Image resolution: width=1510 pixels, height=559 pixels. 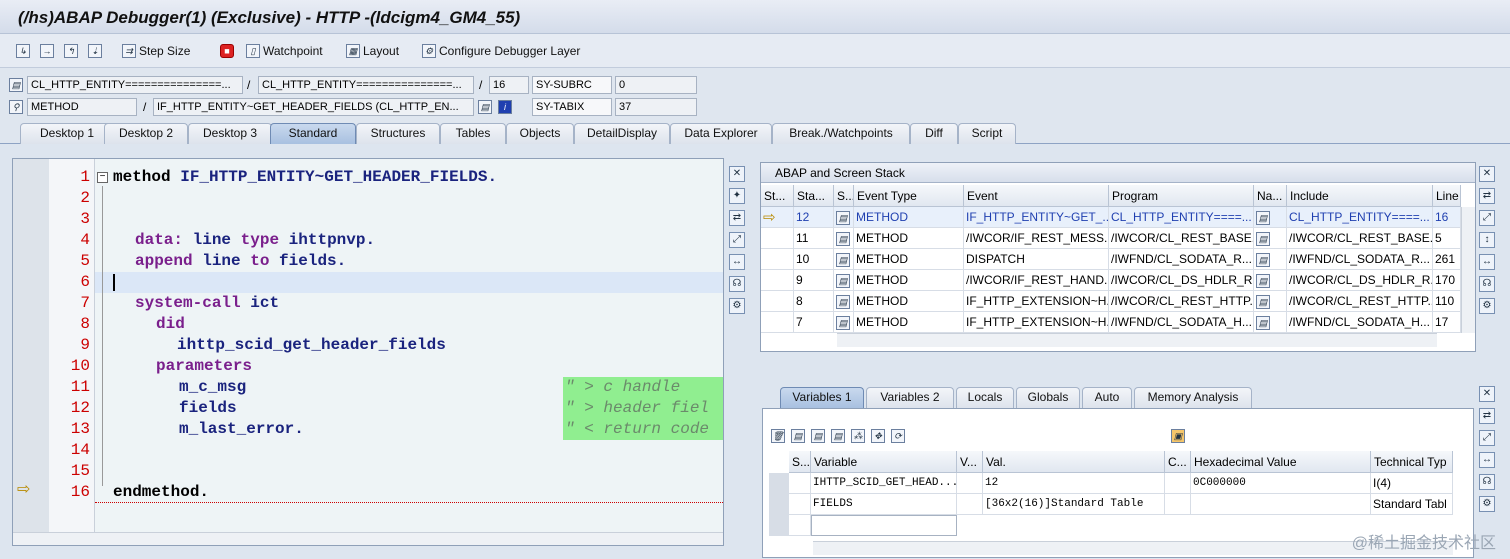 What do you see at coordinates (737, 196) in the screenshot?
I see `new-tool-icon: ✦` at bounding box center [737, 196].